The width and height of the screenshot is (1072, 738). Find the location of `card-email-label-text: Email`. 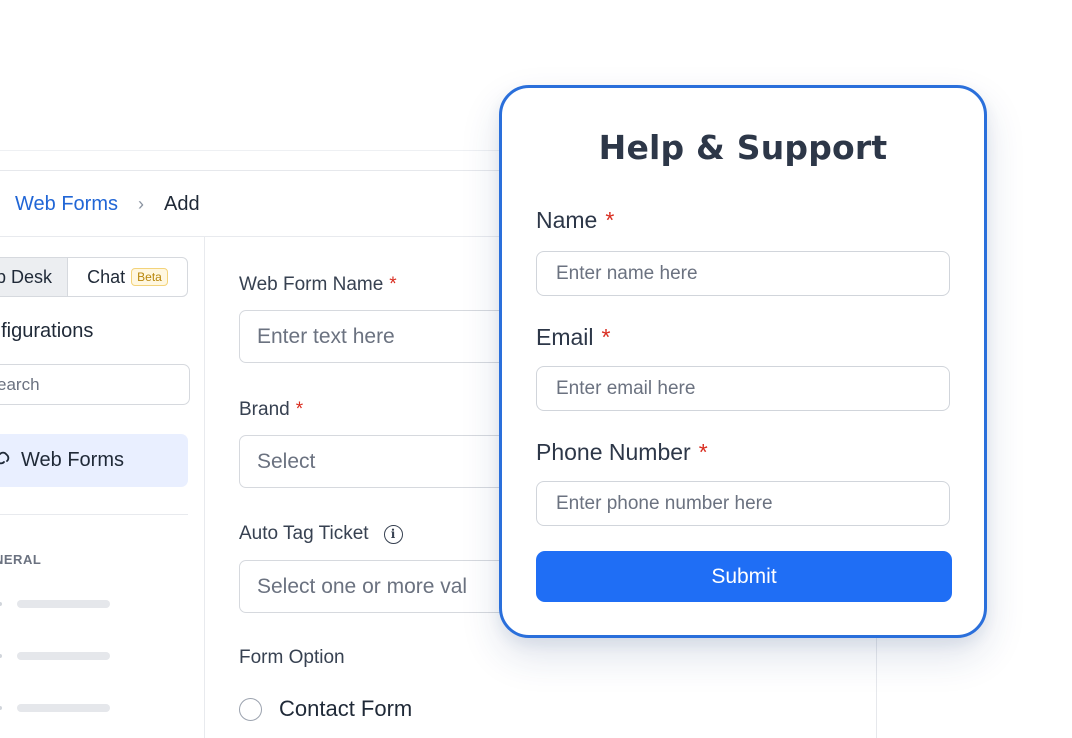

card-email-label-text: Email is located at coordinates (565, 337).